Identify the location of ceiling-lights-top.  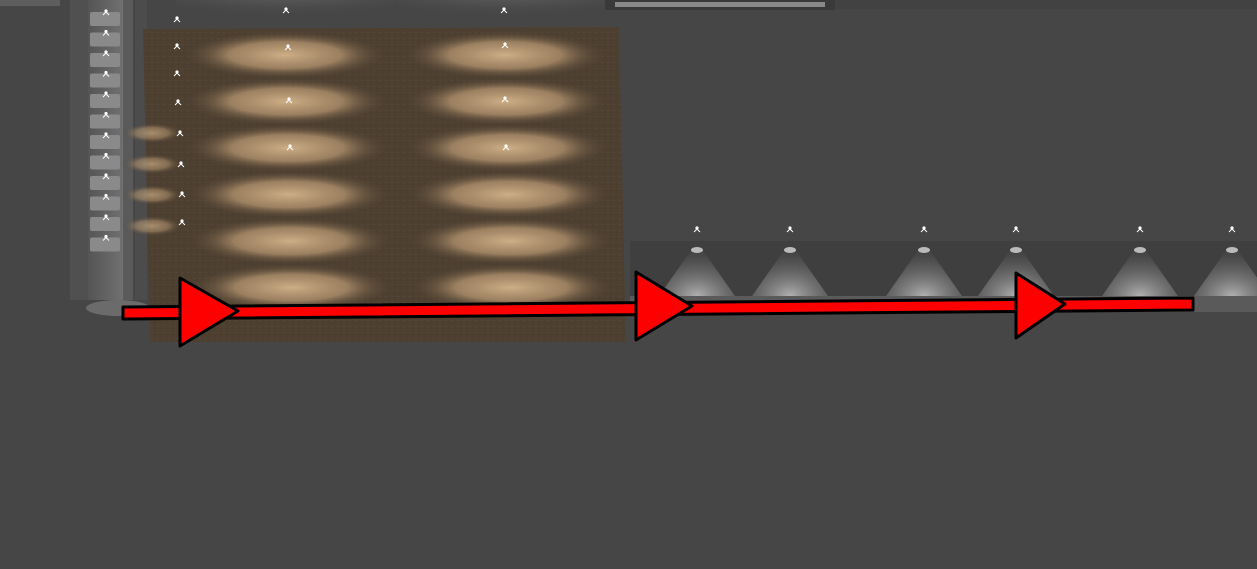
(628, 11).